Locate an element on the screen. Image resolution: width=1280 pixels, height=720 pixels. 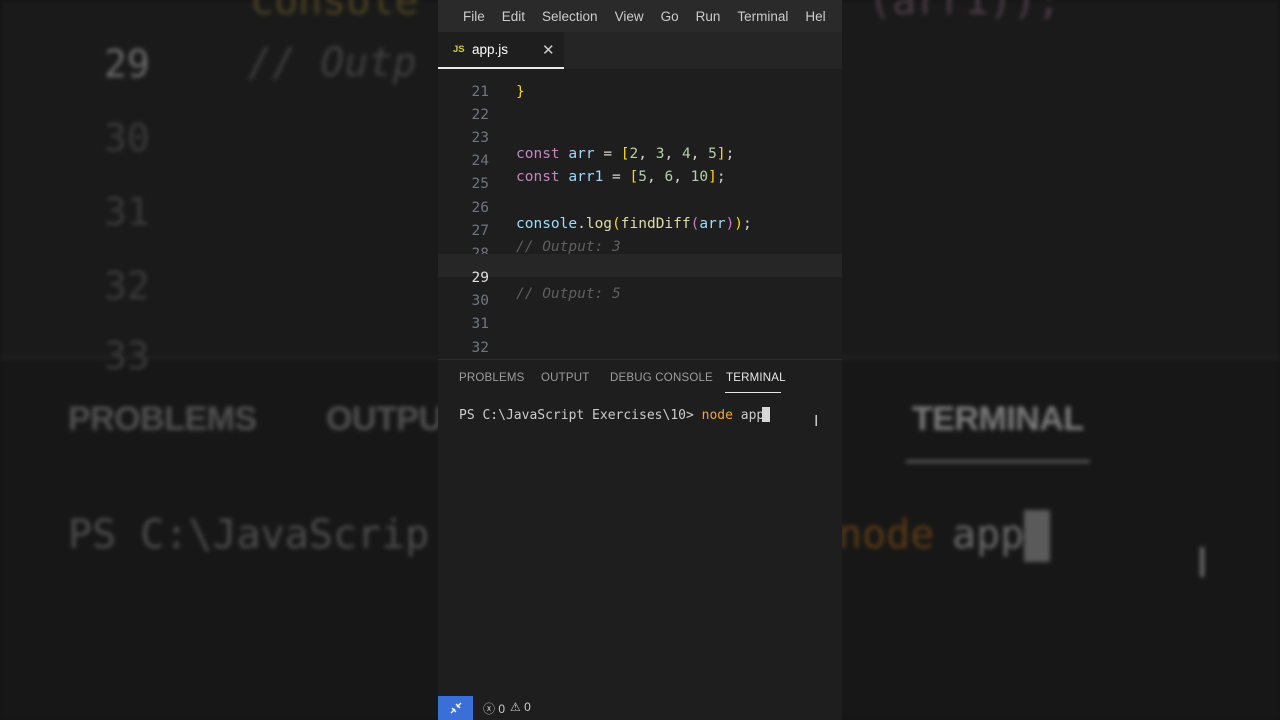
background-tab-problems: PROBLEMS is located at coordinates (162, 419).